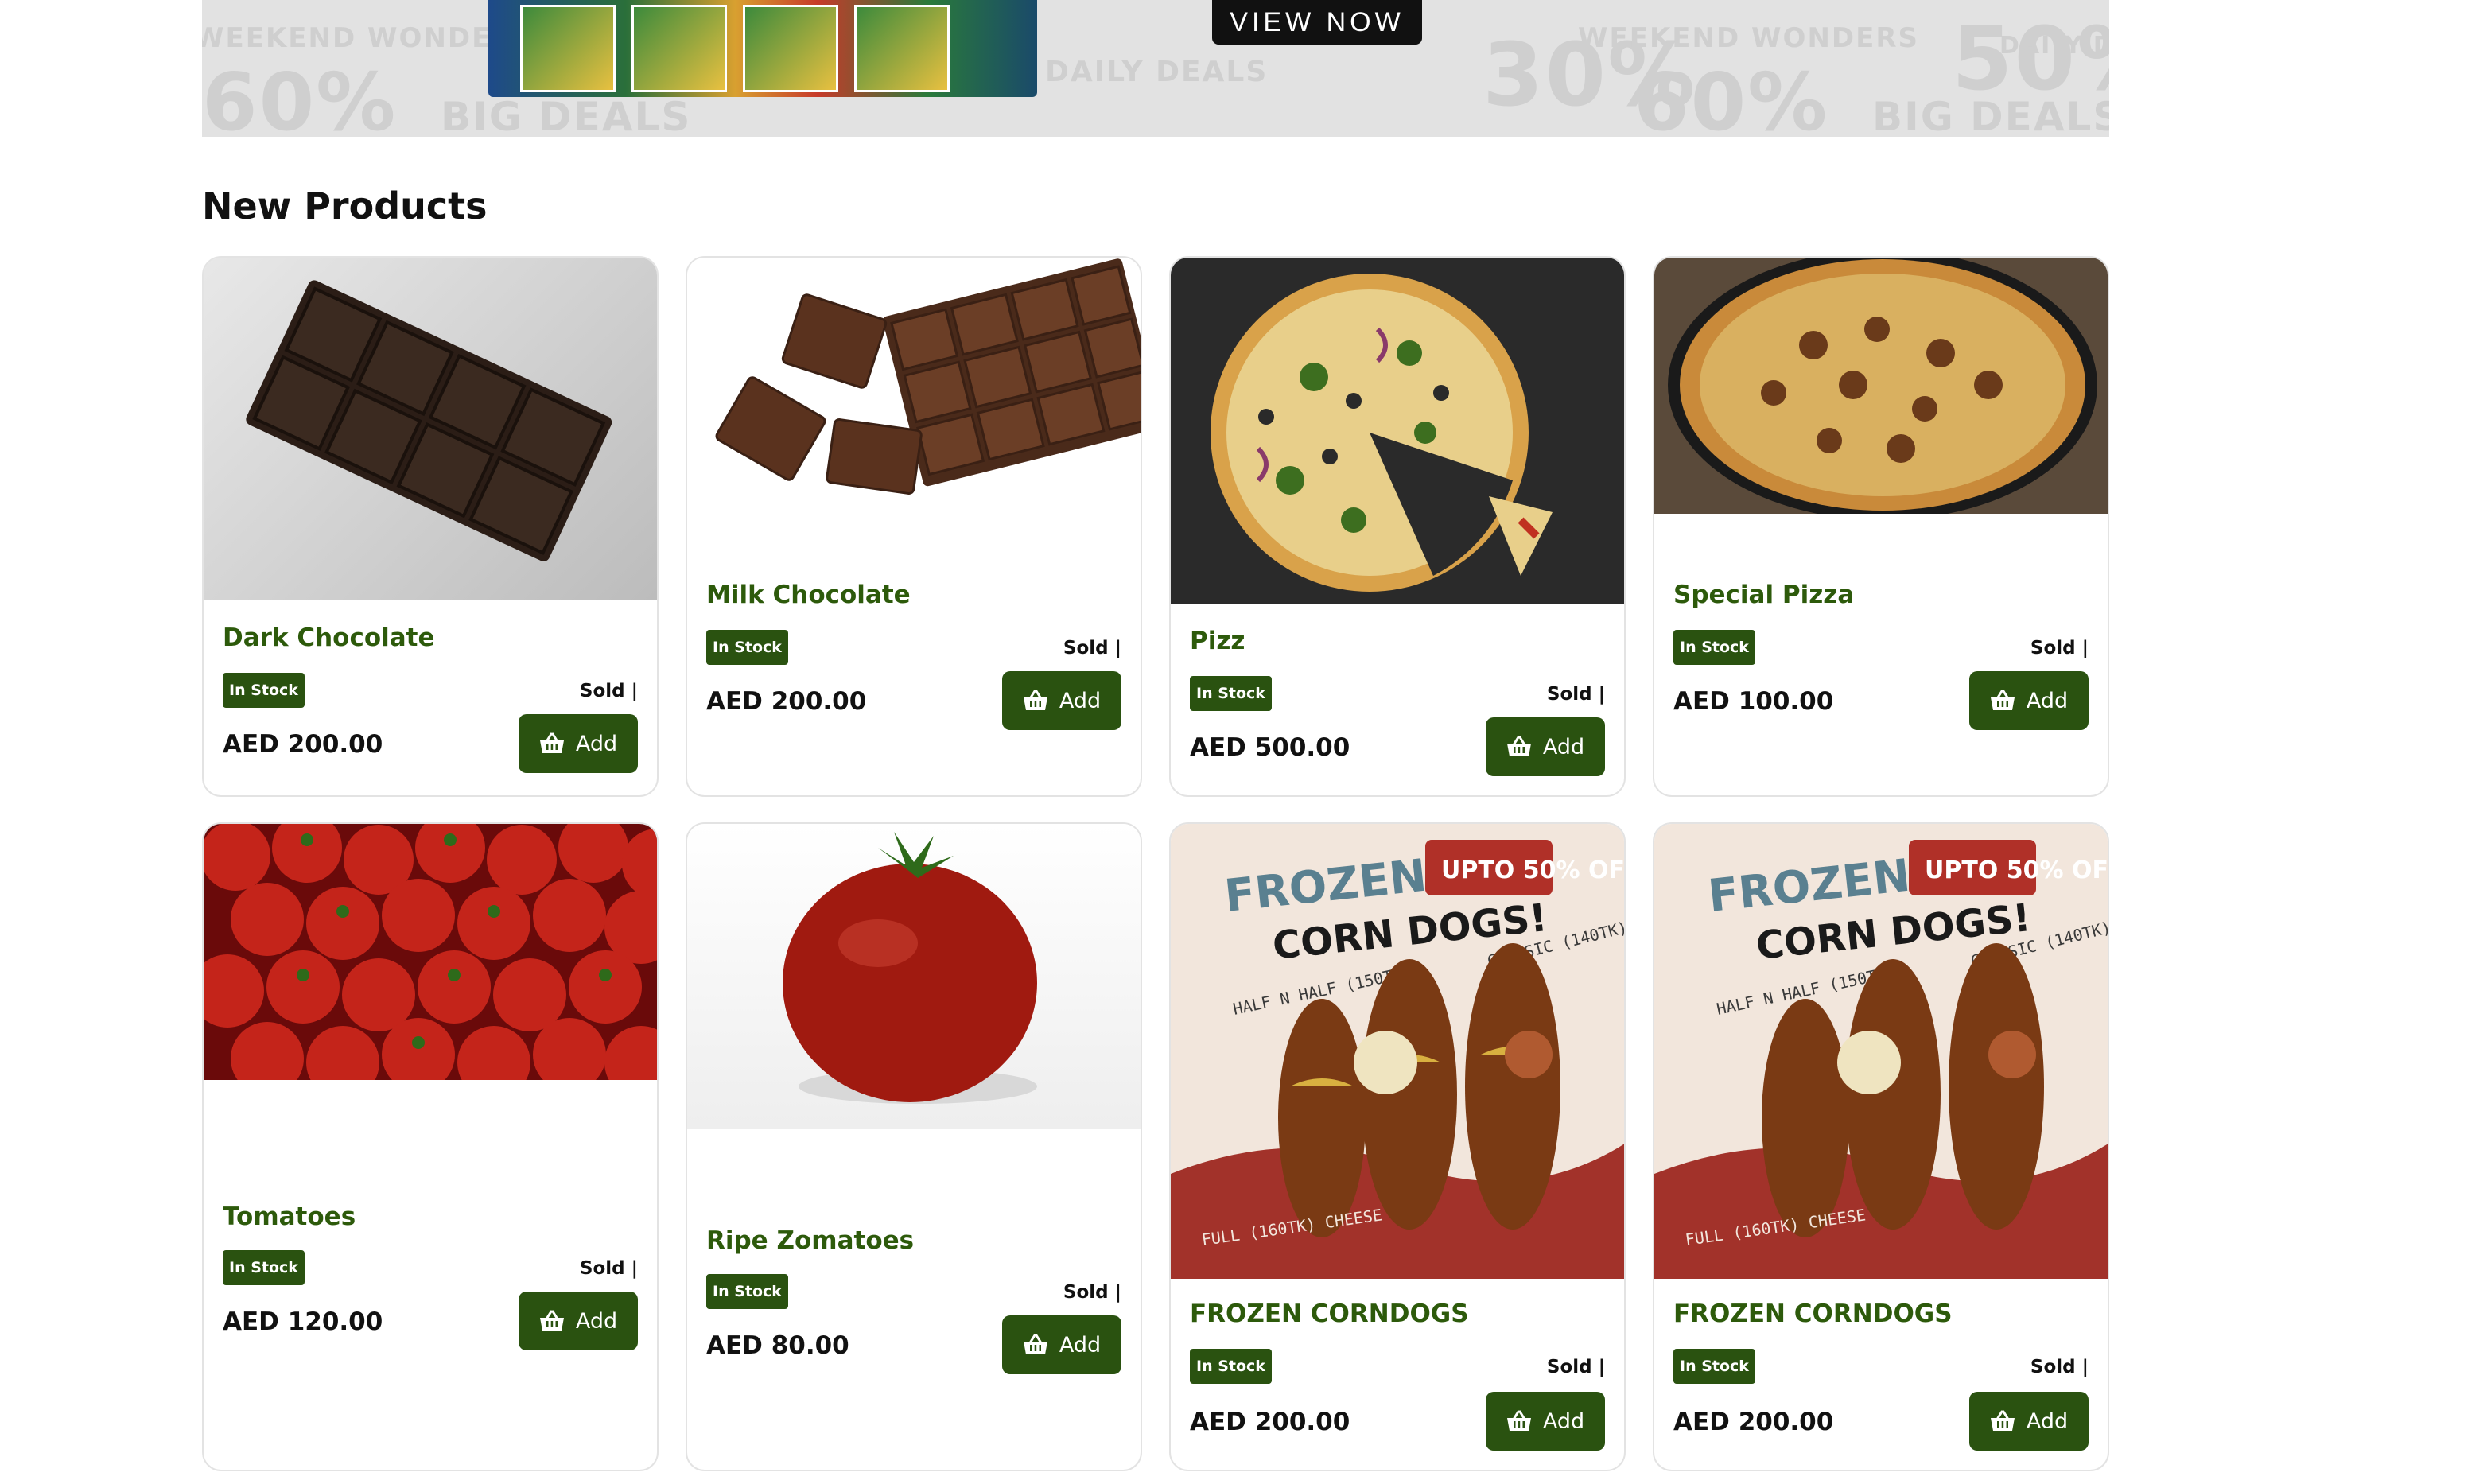 This screenshot has width=2491, height=1484. What do you see at coordinates (1763, 595) in the screenshot?
I see `product-name: Special Pizza` at bounding box center [1763, 595].